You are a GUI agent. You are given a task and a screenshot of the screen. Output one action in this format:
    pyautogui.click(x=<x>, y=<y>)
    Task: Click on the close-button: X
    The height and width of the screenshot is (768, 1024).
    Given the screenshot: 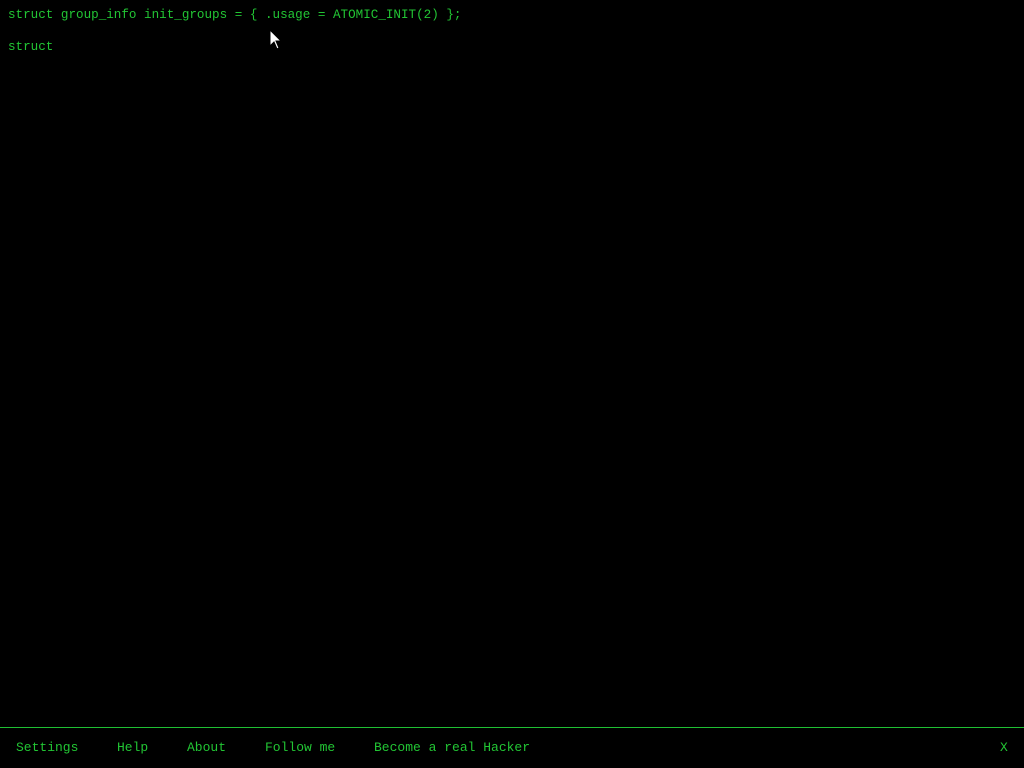 What is the action you would take?
    pyautogui.click(x=1004, y=748)
    